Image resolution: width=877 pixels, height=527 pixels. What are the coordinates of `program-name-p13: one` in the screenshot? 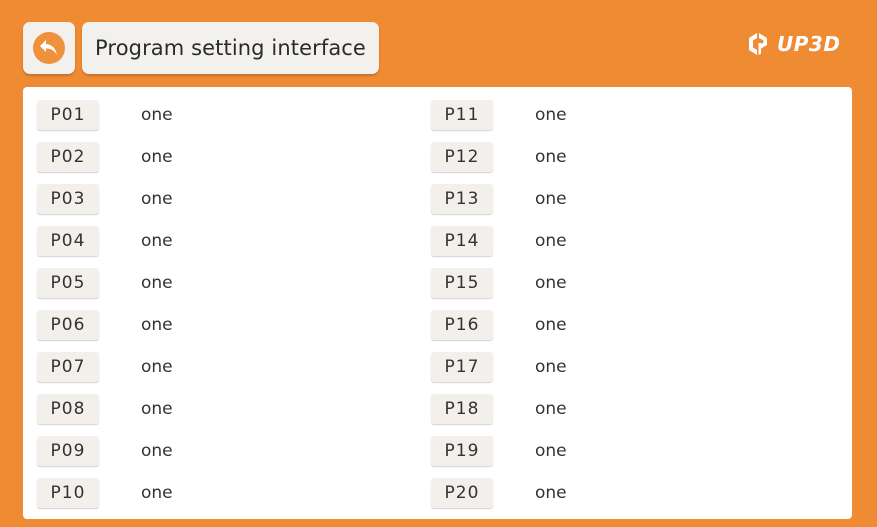 It's located at (551, 199).